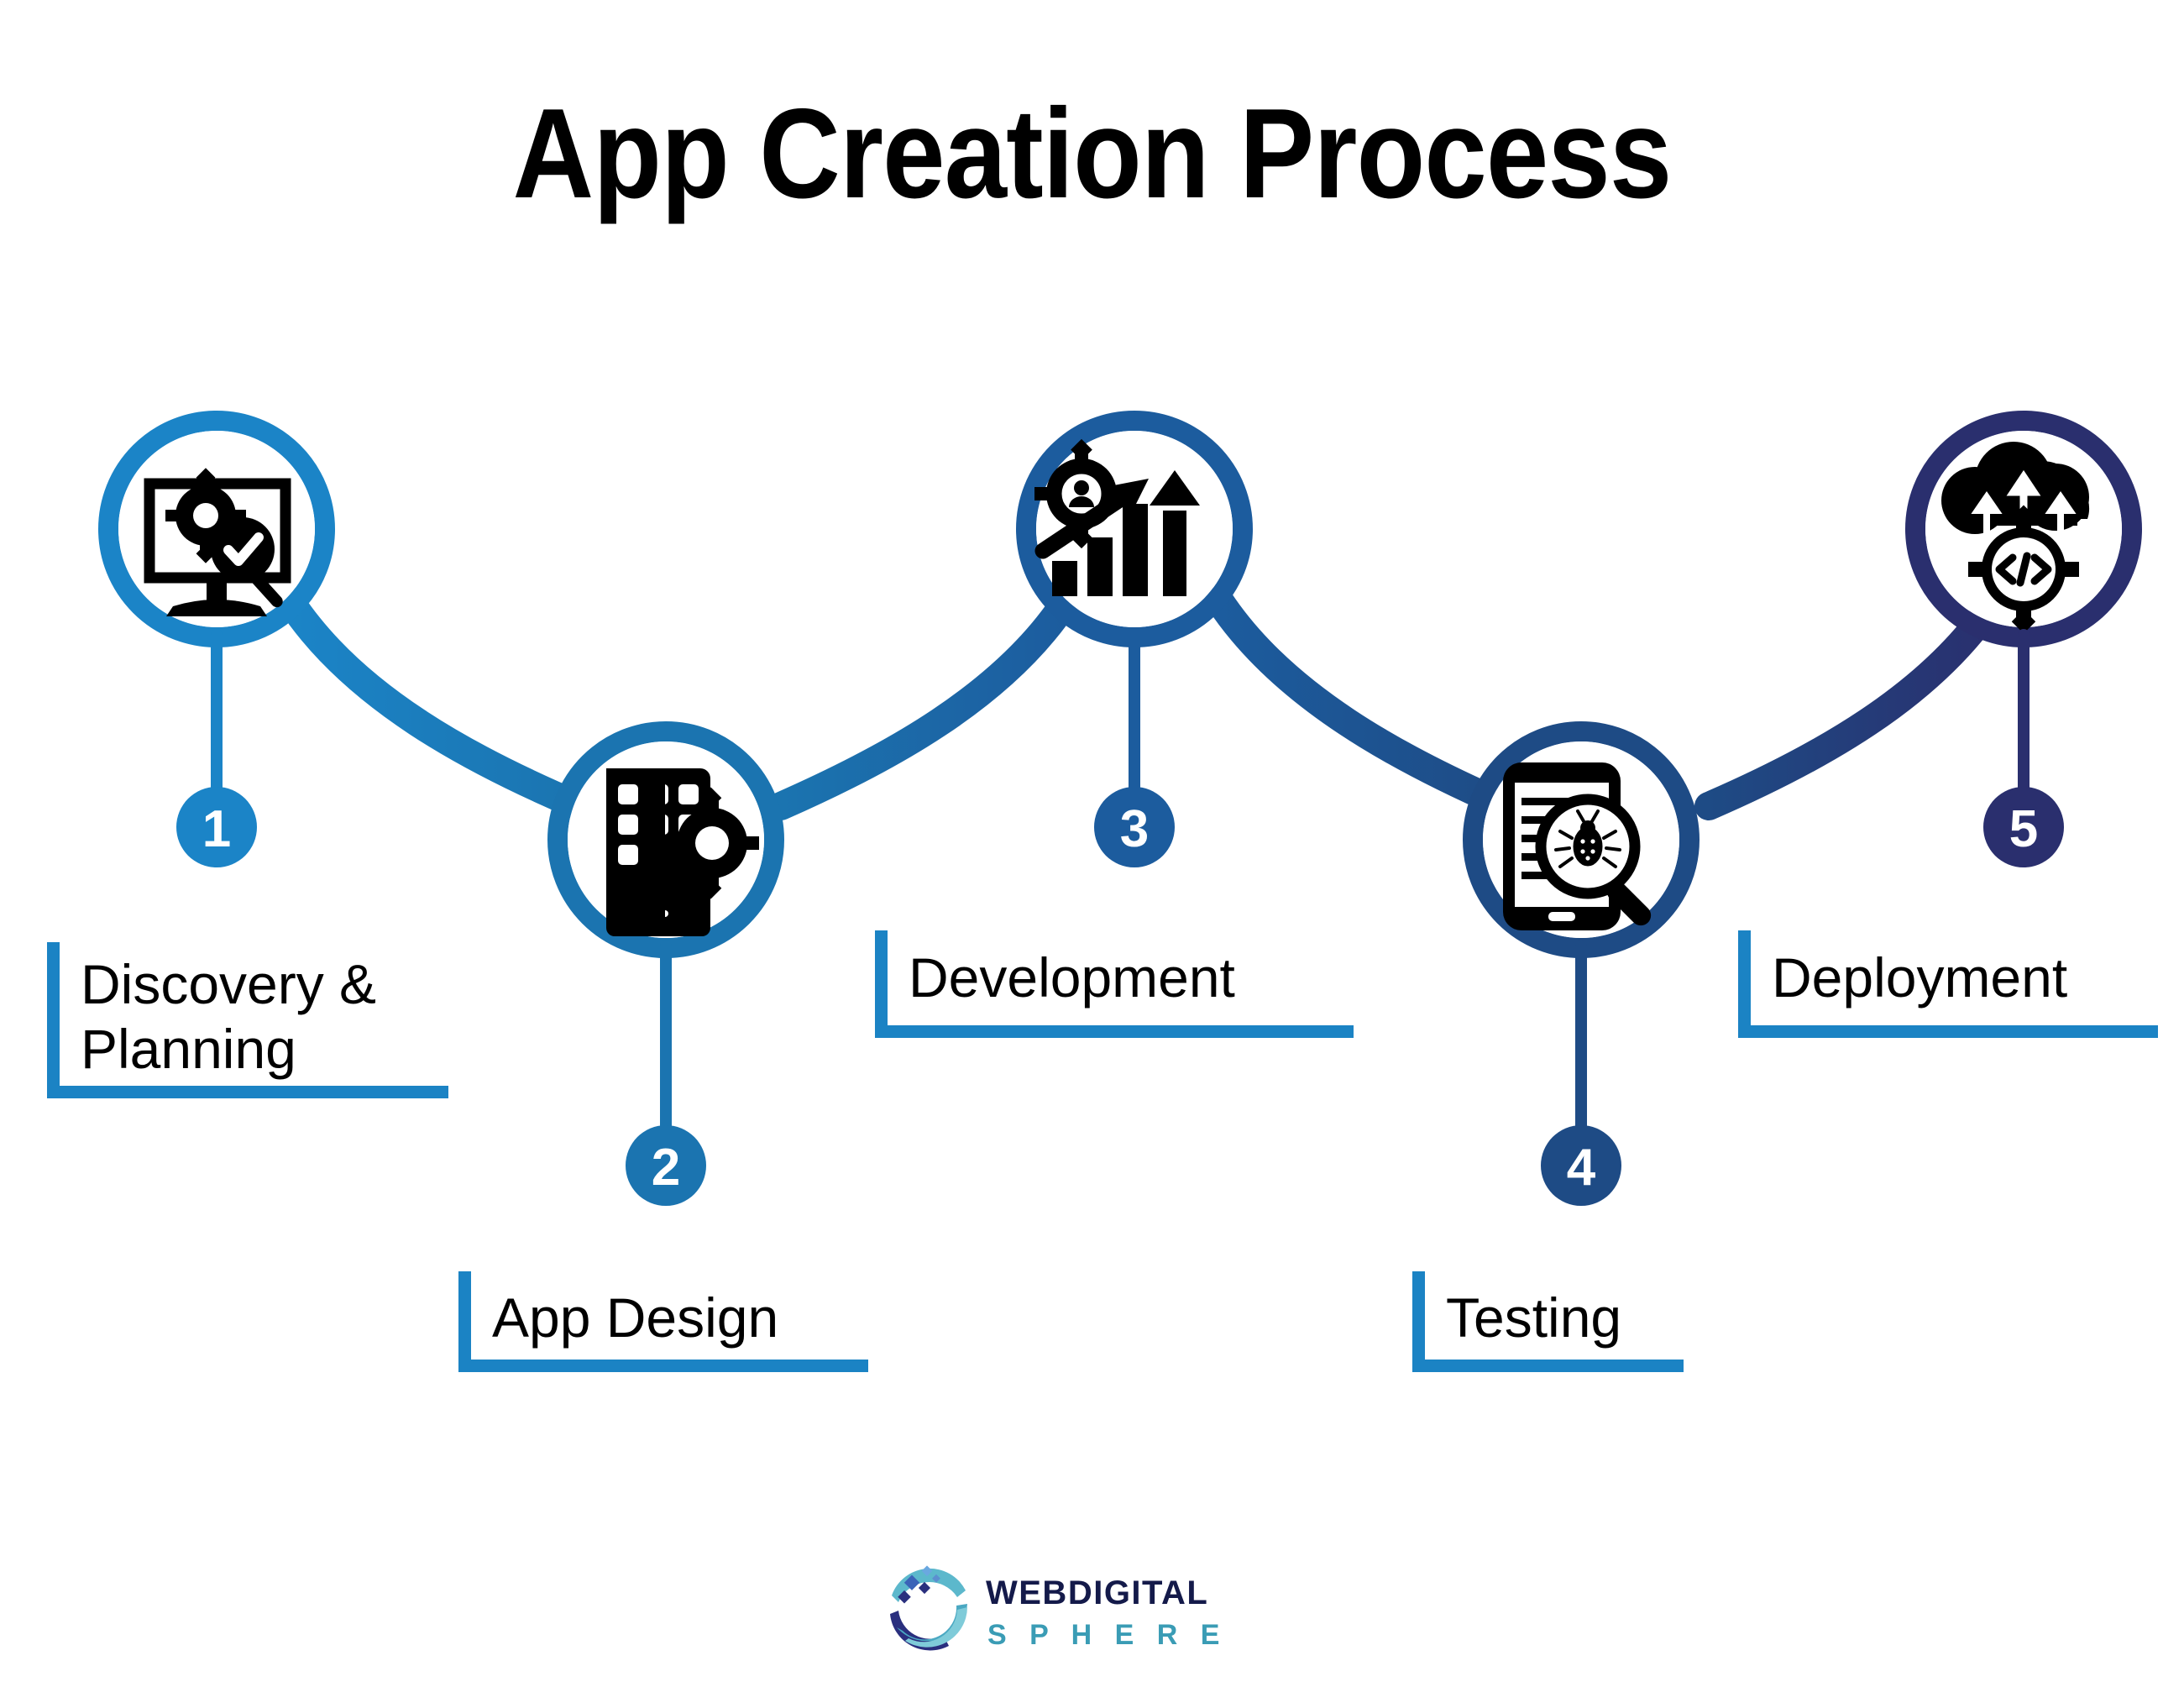 This screenshot has width=2184, height=1708. I want to click on step-3-badge-number: 3, so click(1134, 829).